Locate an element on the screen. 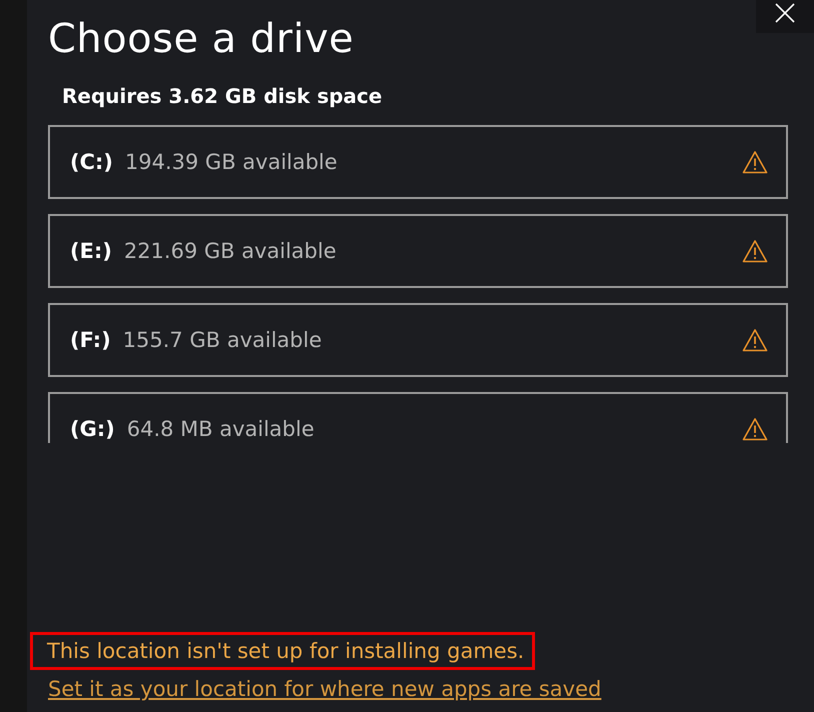 This screenshot has width=814, height=712. warning-message: This location isn't set up for installing games. is located at coordinates (285, 651).